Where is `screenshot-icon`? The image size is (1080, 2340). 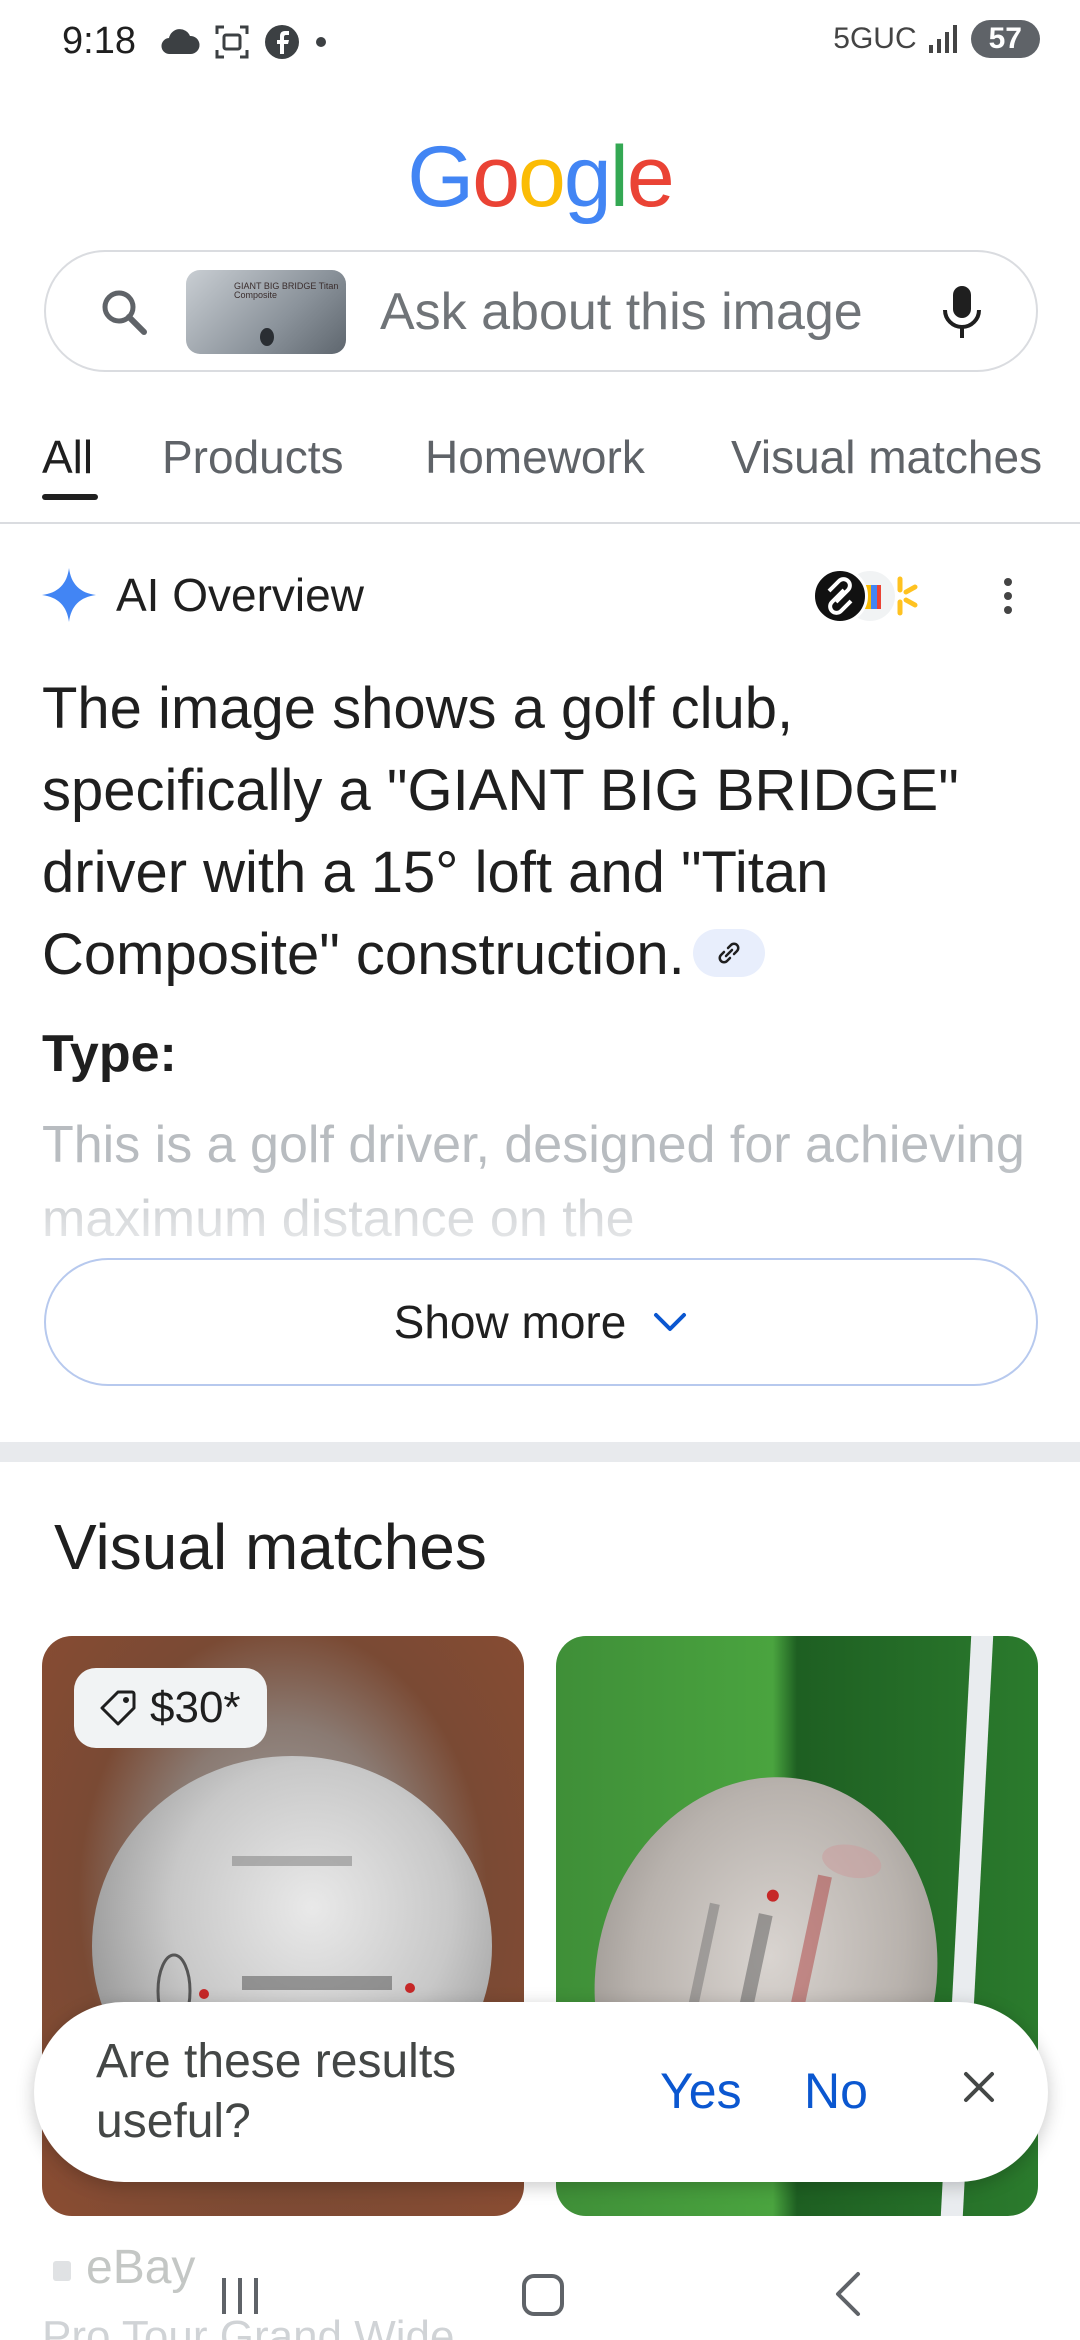
screenshot-icon is located at coordinates (232, 42).